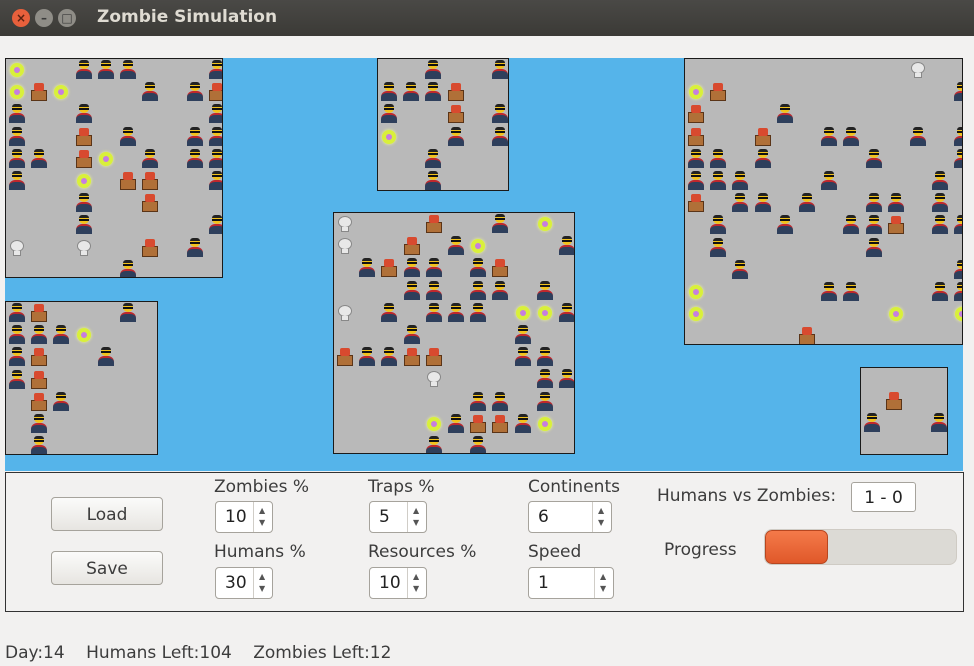 This screenshot has height=666, width=974. Describe the element at coordinates (21, 18) in the screenshot. I see `close-window-button: ×` at that location.